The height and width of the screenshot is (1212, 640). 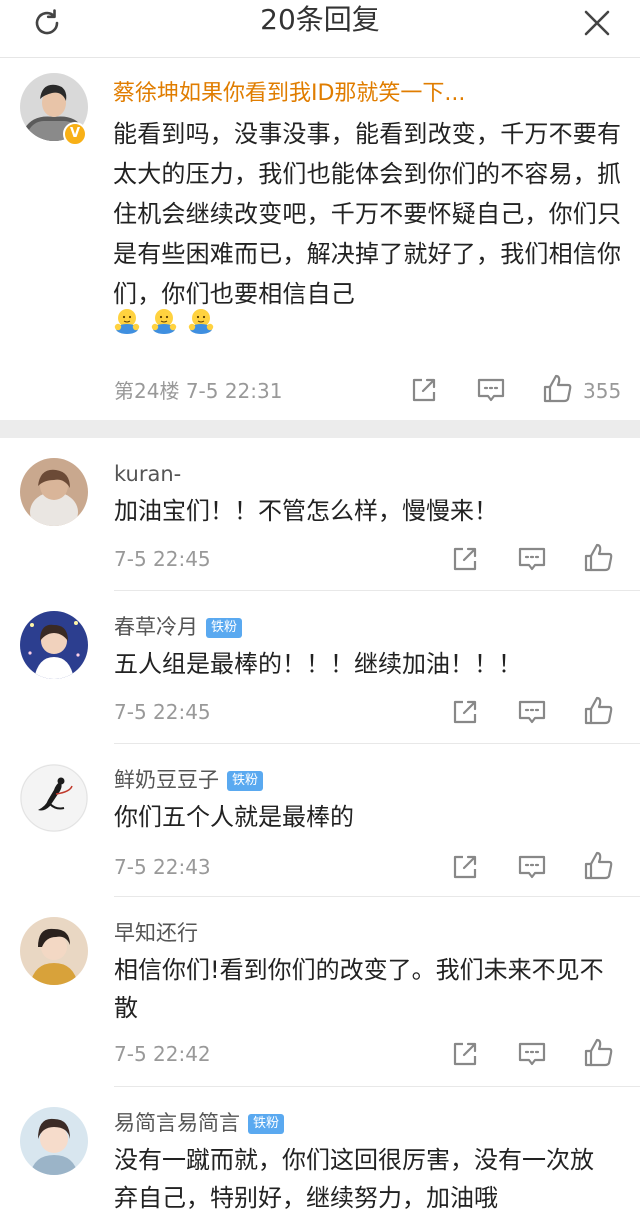 What do you see at coordinates (147, 474) in the screenshot?
I see `reply-username: kuran-` at bounding box center [147, 474].